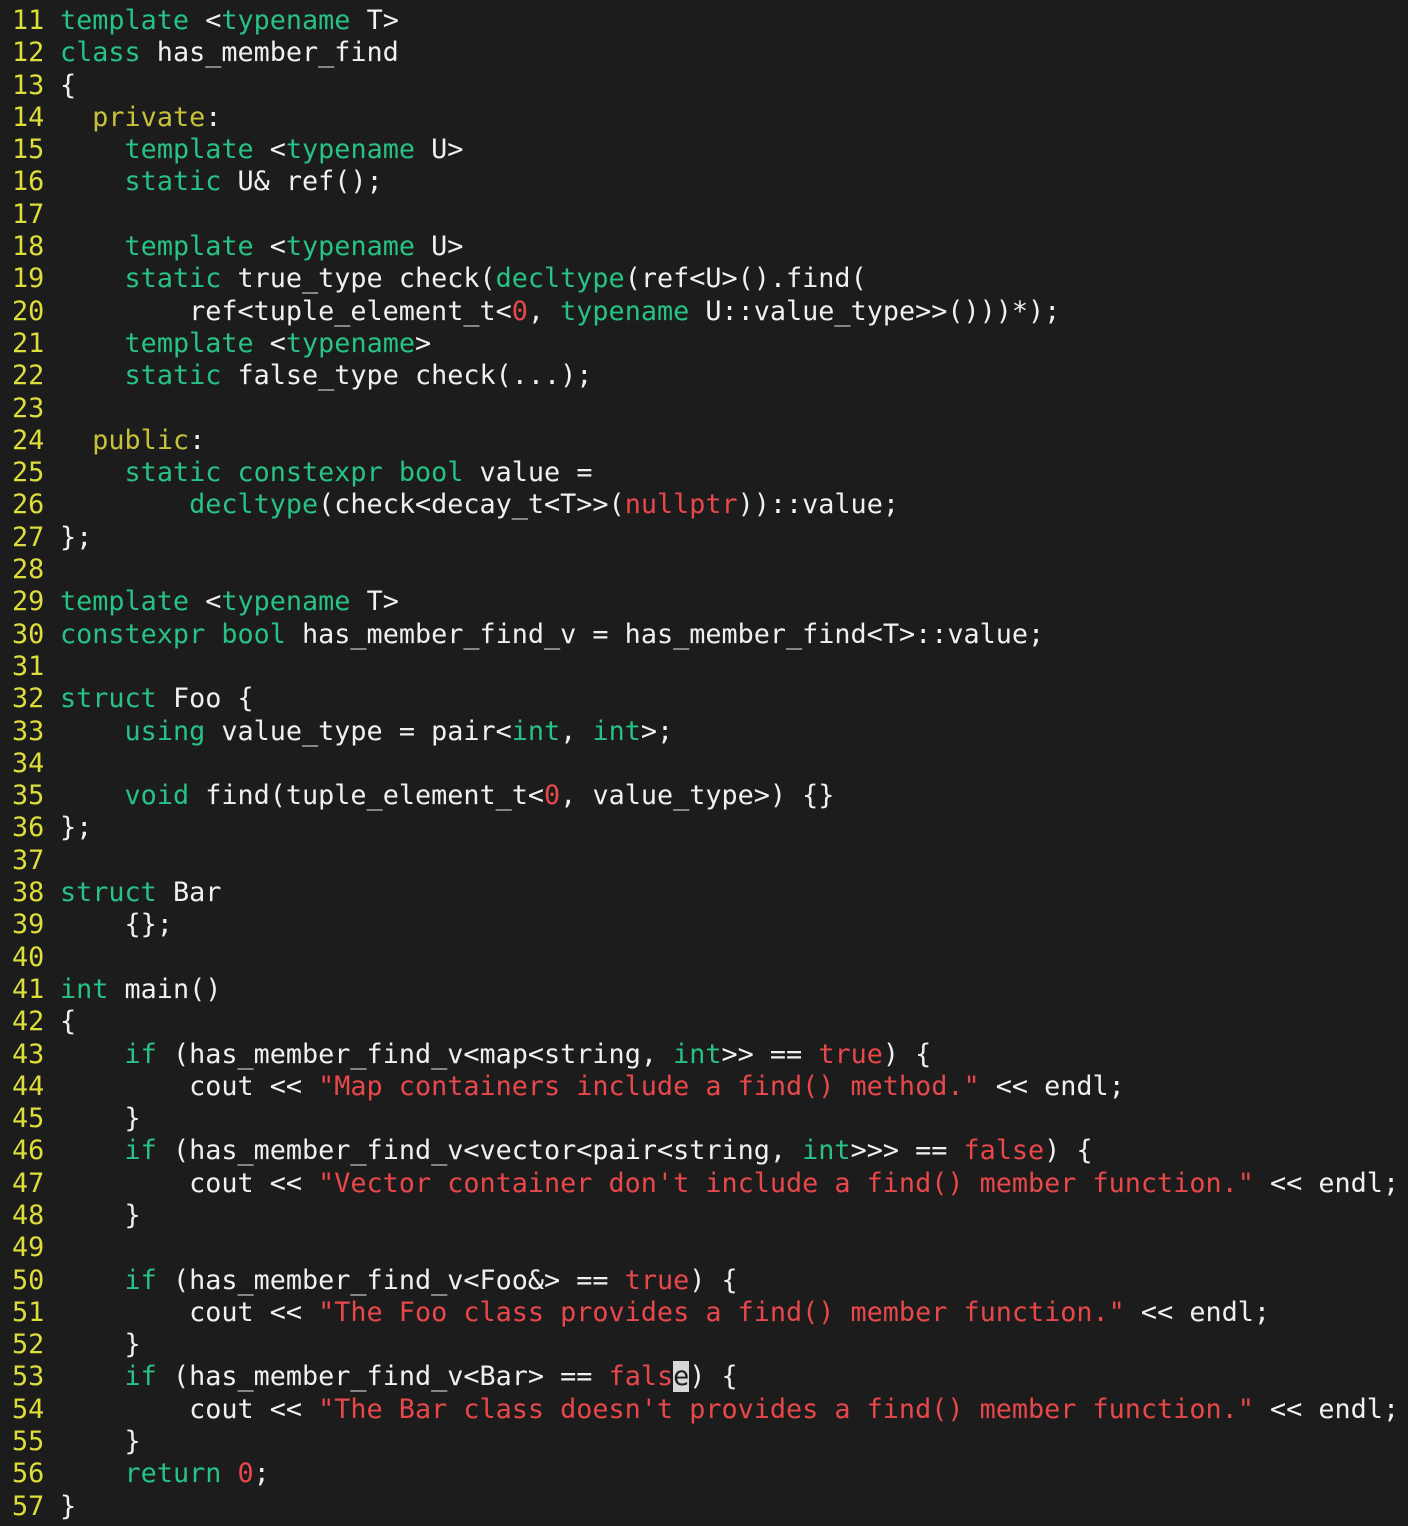 The height and width of the screenshot is (1526, 1408). Describe the element at coordinates (704, 1248) in the screenshot. I see `code-line: 49` at that location.